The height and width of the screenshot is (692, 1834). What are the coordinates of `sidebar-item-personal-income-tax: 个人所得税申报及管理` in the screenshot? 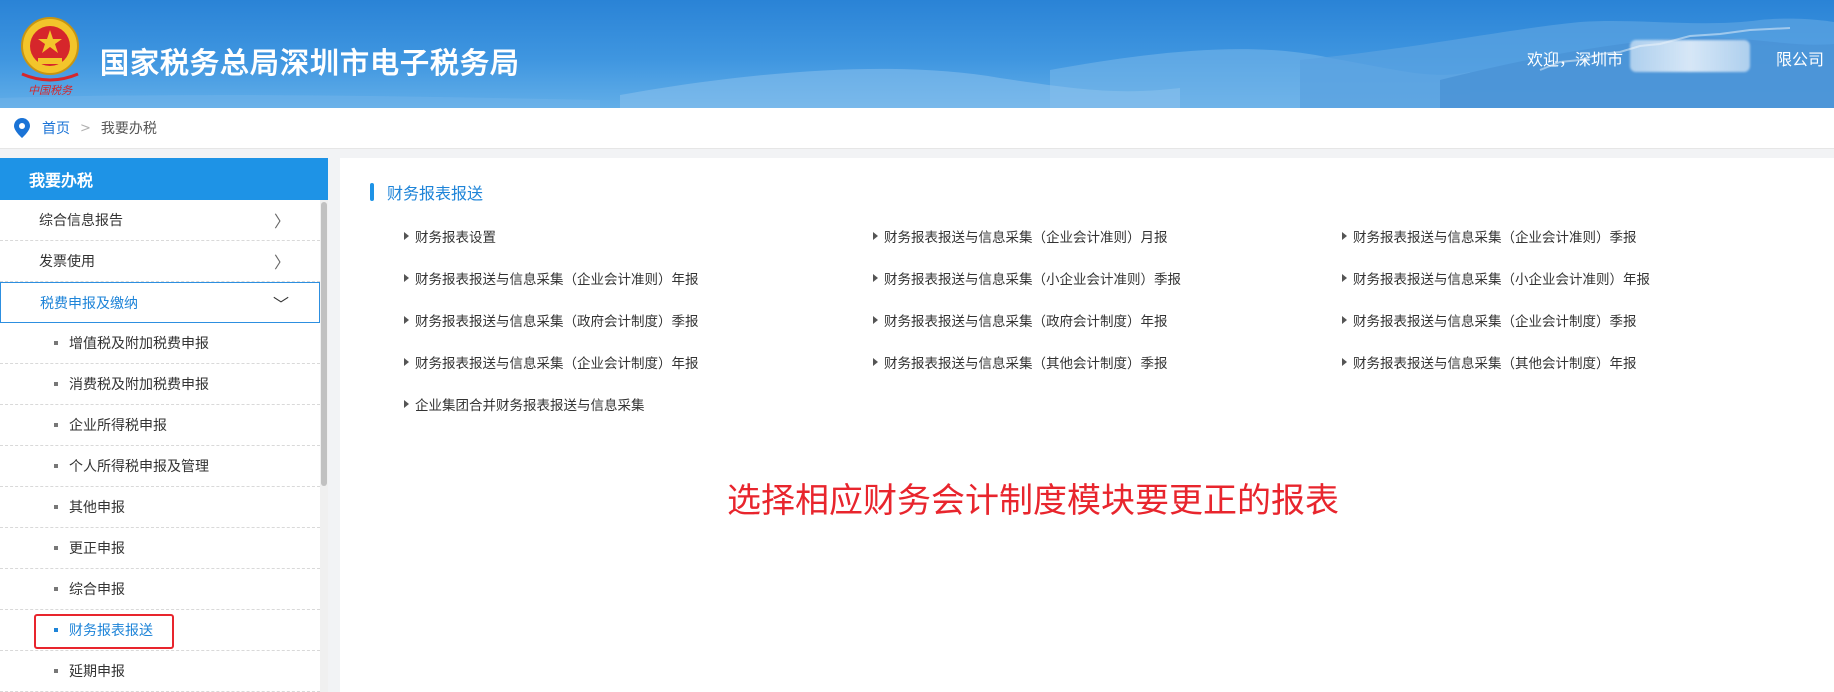 It's located at (160, 466).